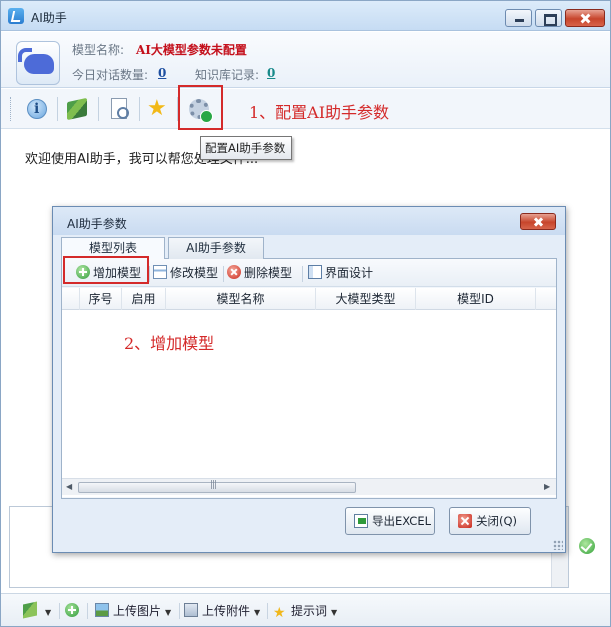  I want to click on grid-header: 序号 启用 模型名称 大模型类型 模型ID, so click(309, 299).